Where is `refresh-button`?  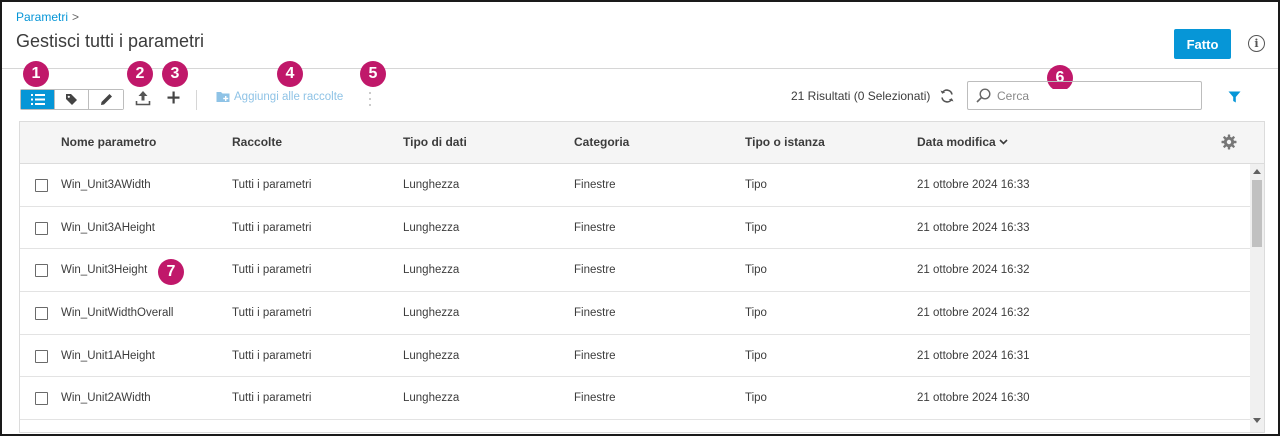
refresh-button is located at coordinates (947, 98).